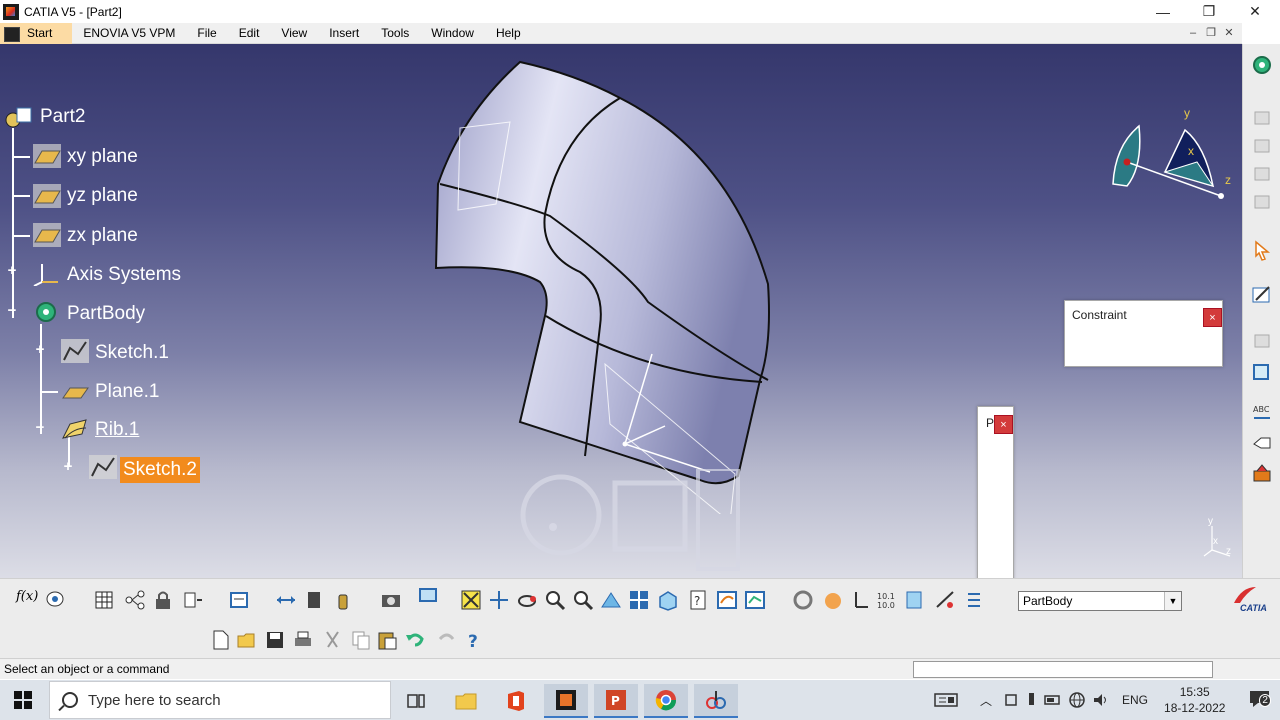 Image resolution: width=1280 pixels, height=720 pixels. I want to click on multi-view-icon, so click(639, 600).